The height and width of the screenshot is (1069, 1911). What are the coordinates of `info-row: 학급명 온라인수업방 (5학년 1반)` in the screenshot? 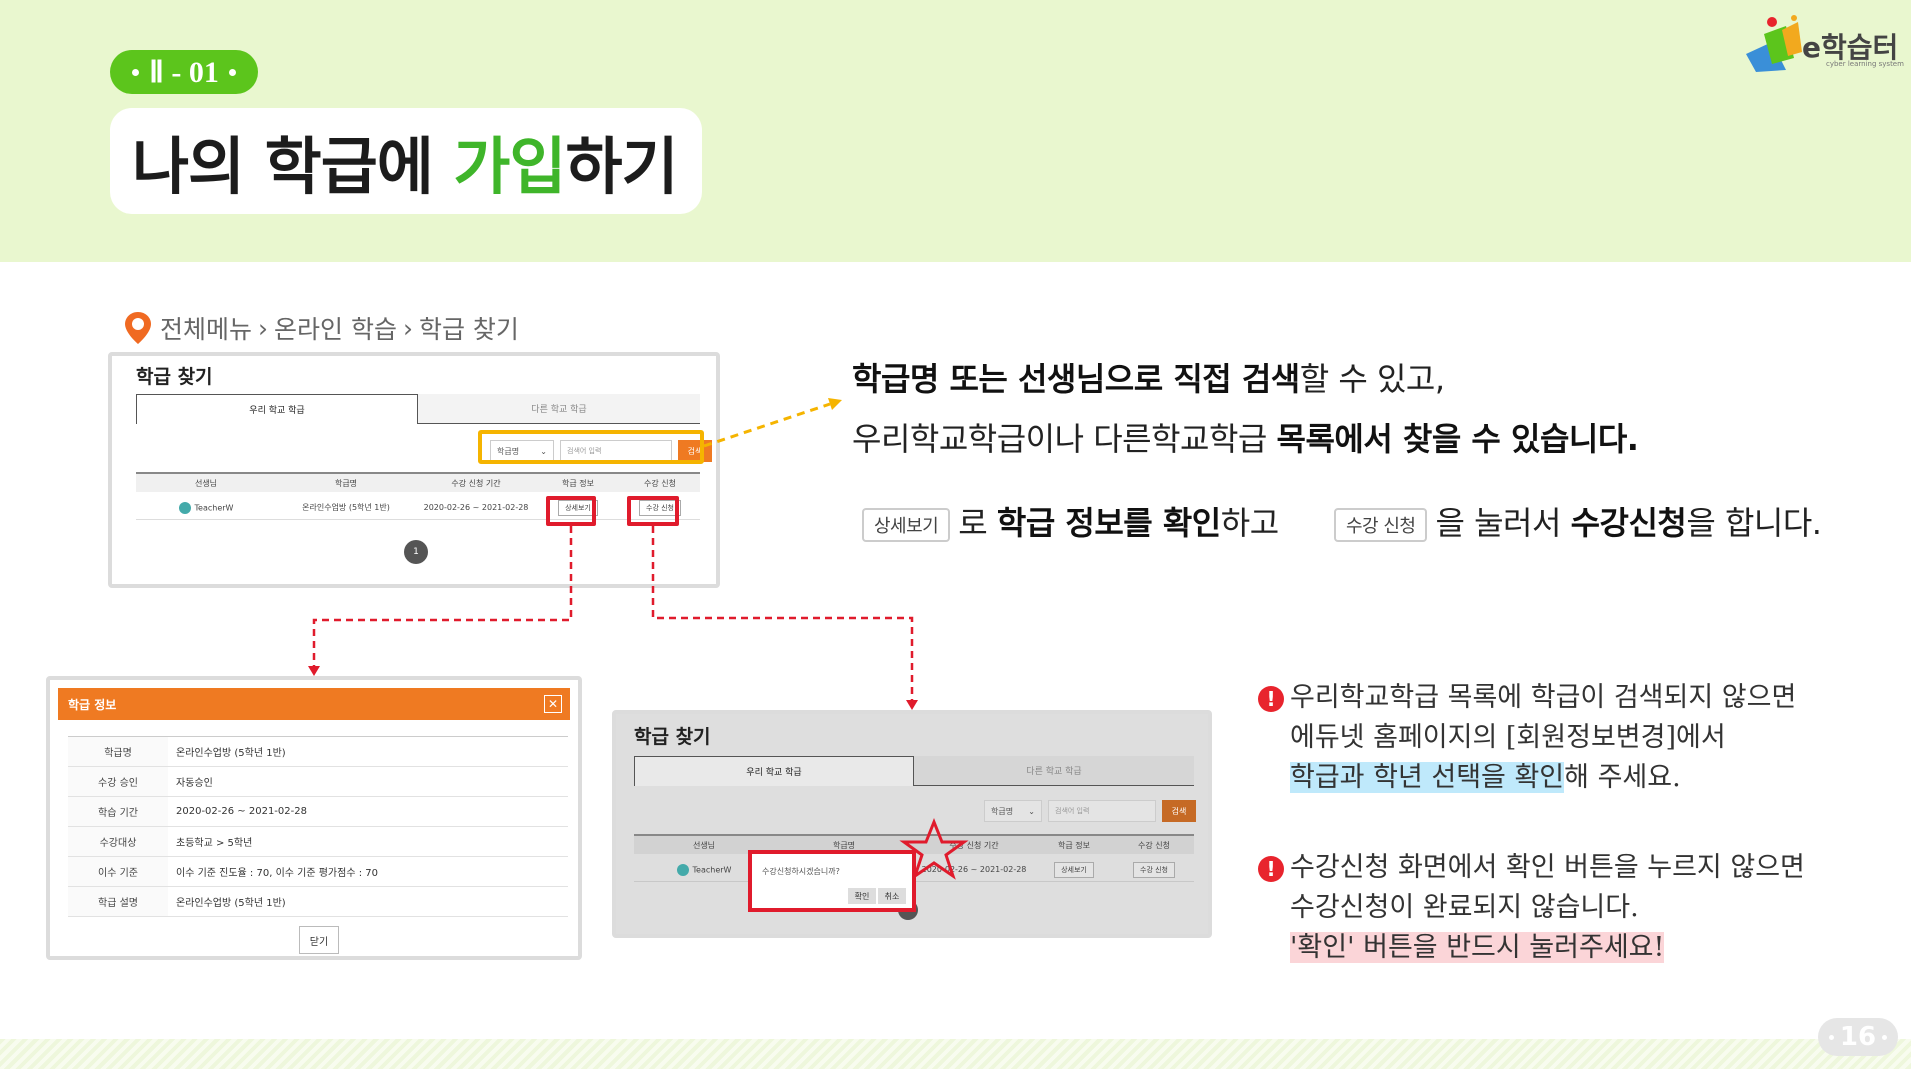 It's located at (318, 752).